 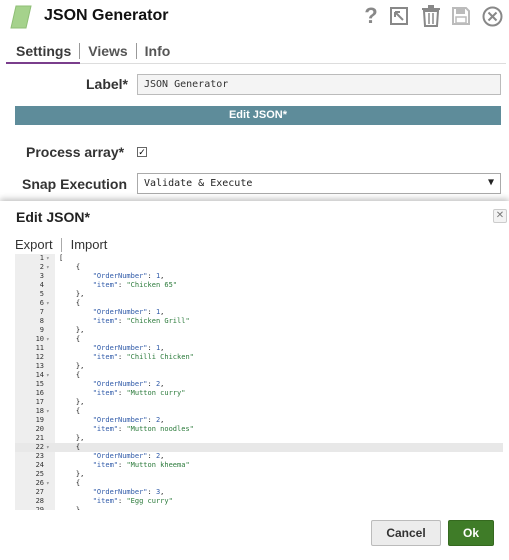 I want to click on line-number: 10, so click(x=39, y=339).